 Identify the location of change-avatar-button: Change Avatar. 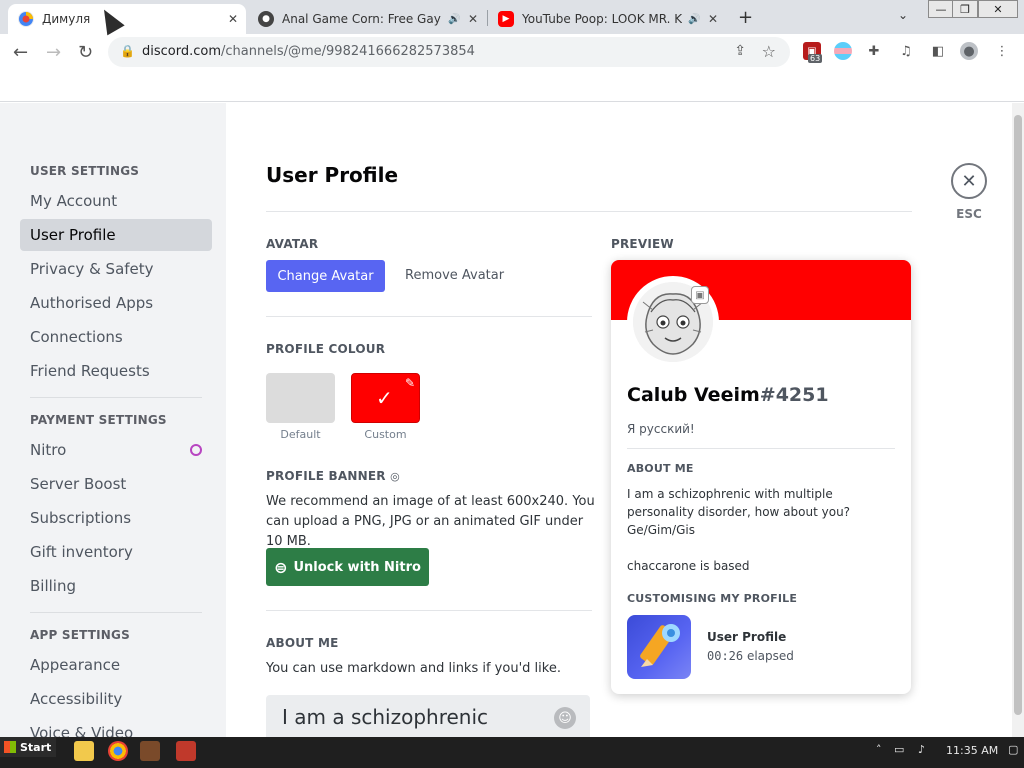
(325, 276).